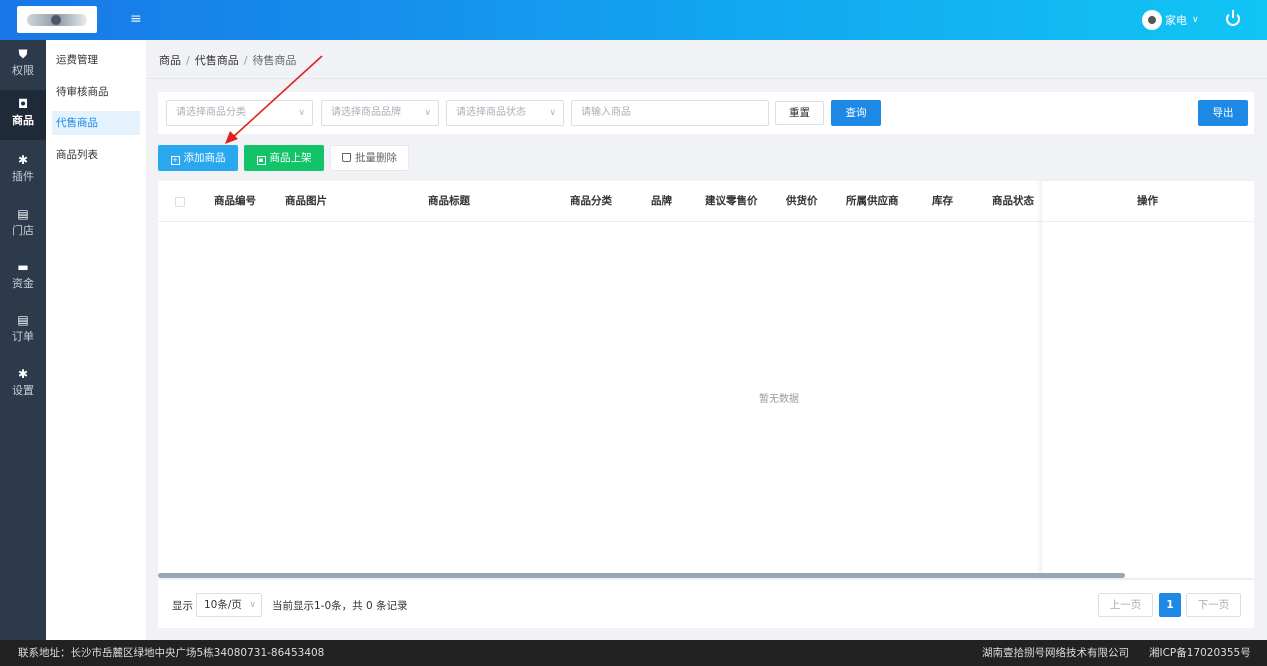  I want to click on category-select: 请选择商品分类 ∨, so click(239, 113).